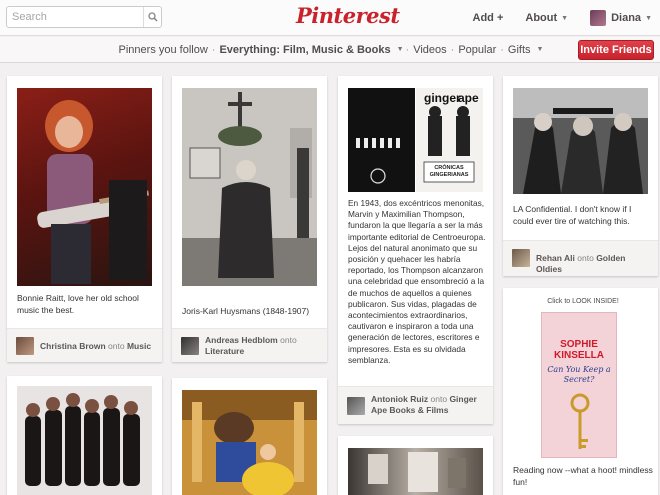 The height and width of the screenshot is (495, 660). What do you see at coordinates (246, 311) in the screenshot?
I see `pin-description: Joris-Karl Huysmans (1848-1907)` at bounding box center [246, 311].